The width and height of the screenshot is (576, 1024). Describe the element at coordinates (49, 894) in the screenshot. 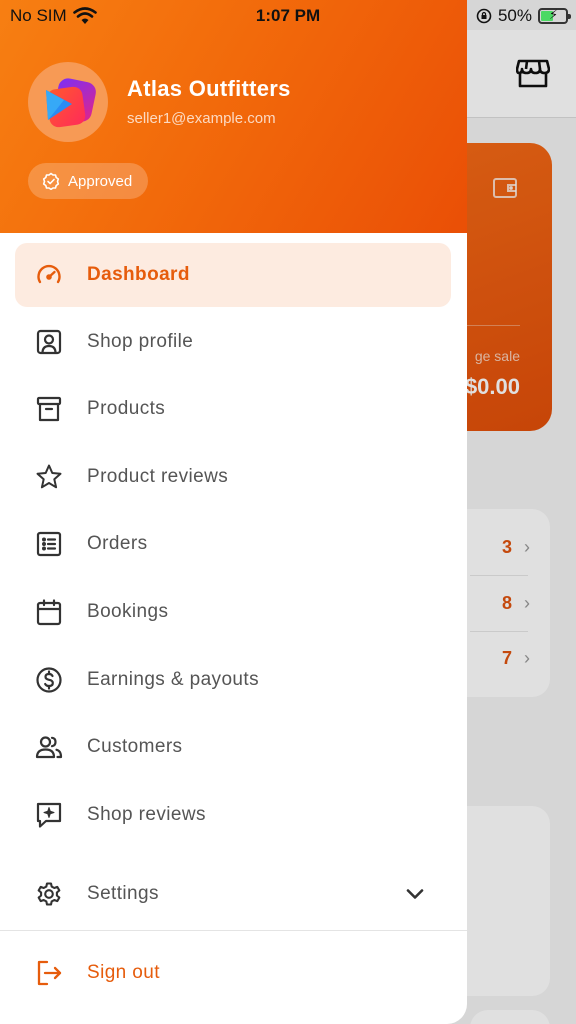

I see `gear-icon` at that location.